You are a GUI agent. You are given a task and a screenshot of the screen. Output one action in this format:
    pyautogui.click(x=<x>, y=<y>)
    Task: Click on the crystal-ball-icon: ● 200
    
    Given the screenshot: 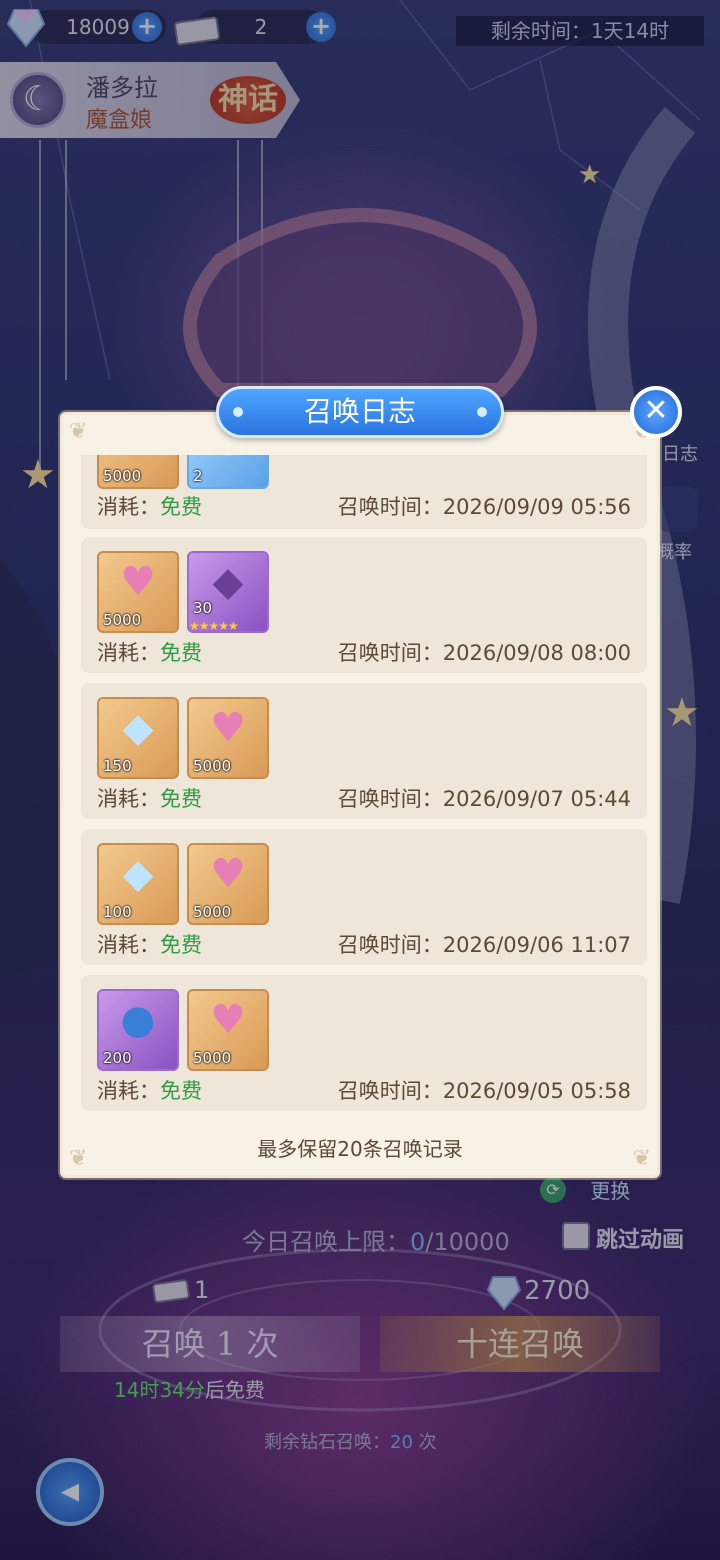 What is the action you would take?
    pyautogui.click(x=138, y=1030)
    